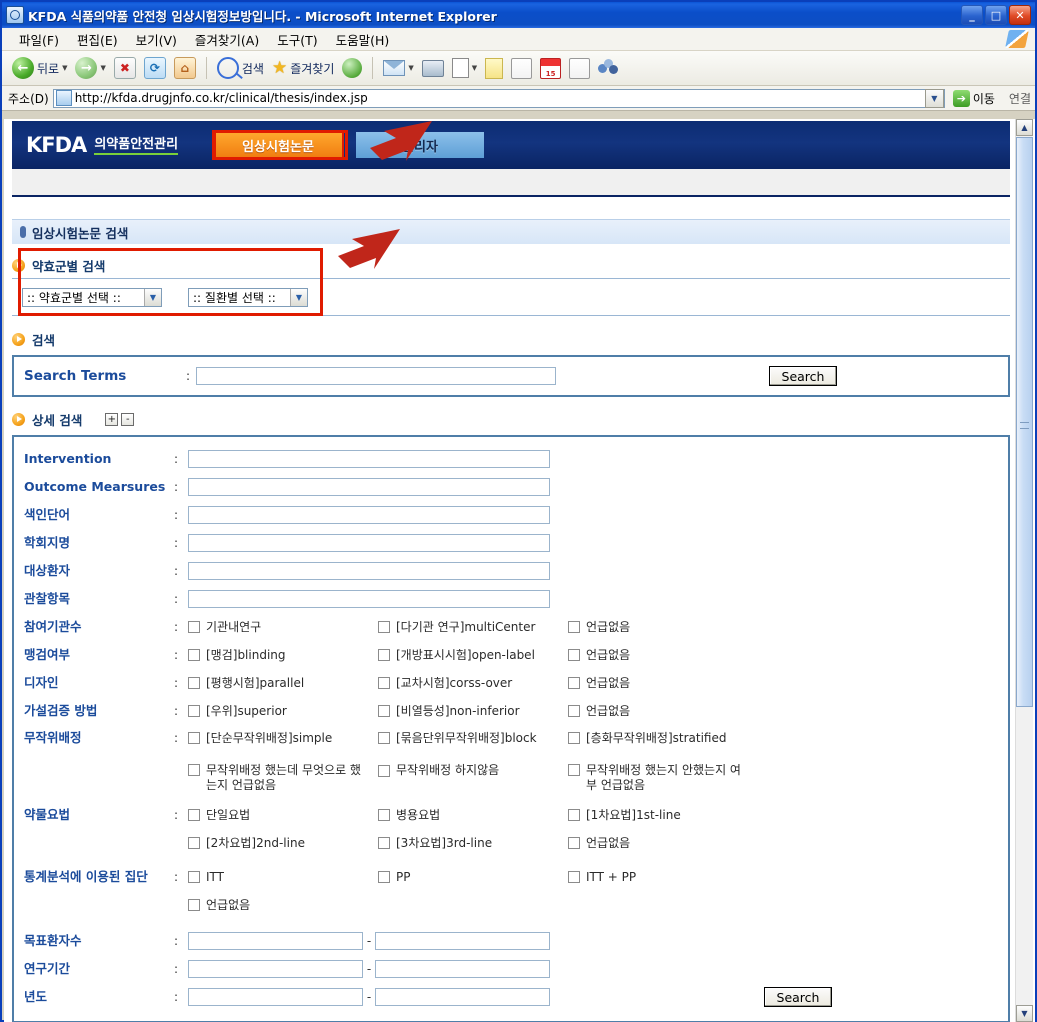 The width and height of the screenshot is (1037, 1022). I want to click on checkbox-option: [2차요법]2nd-line, so click(283, 843).